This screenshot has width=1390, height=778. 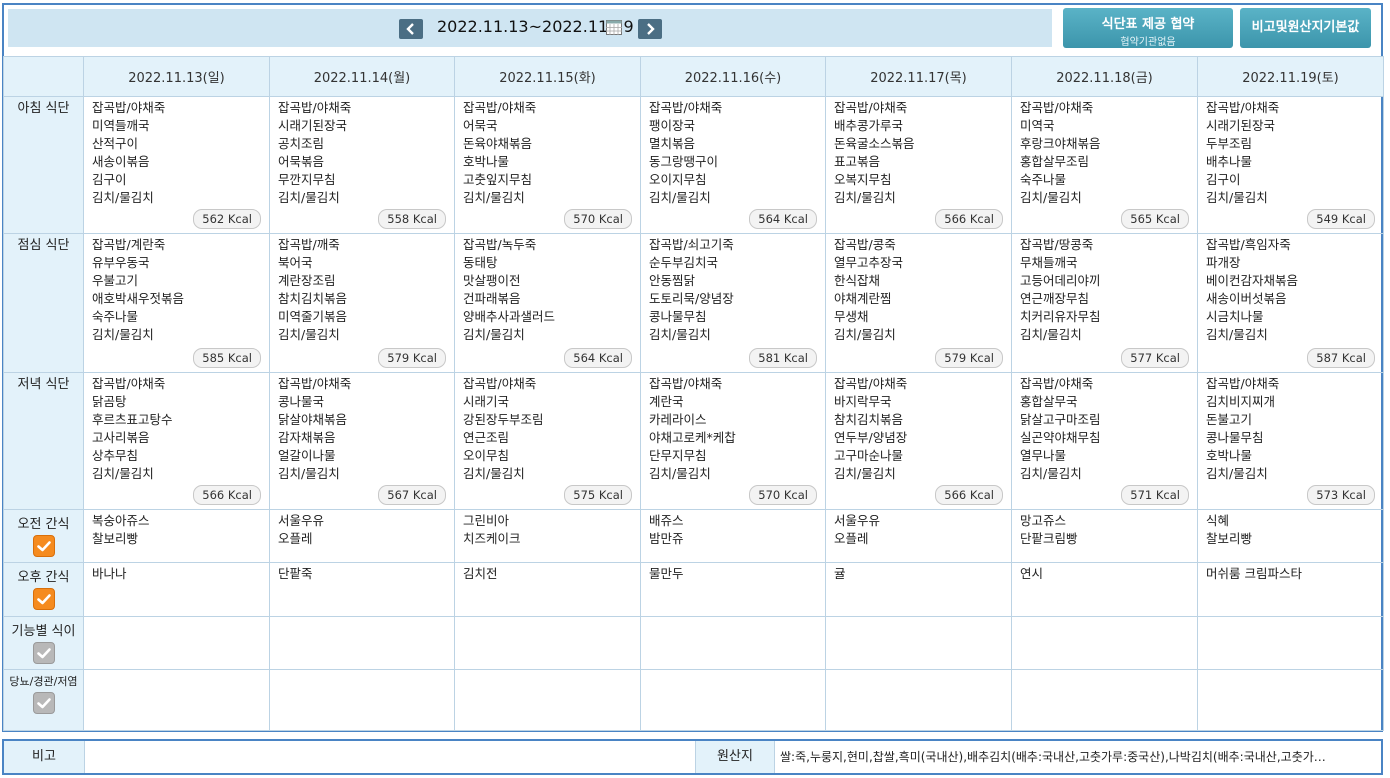 I want to click on menu-item-list: 잡곡밥/야채죽 미역들깨국 산적구이 새송이볶음 김구이 김치/물김치, so click(x=176, y=152).